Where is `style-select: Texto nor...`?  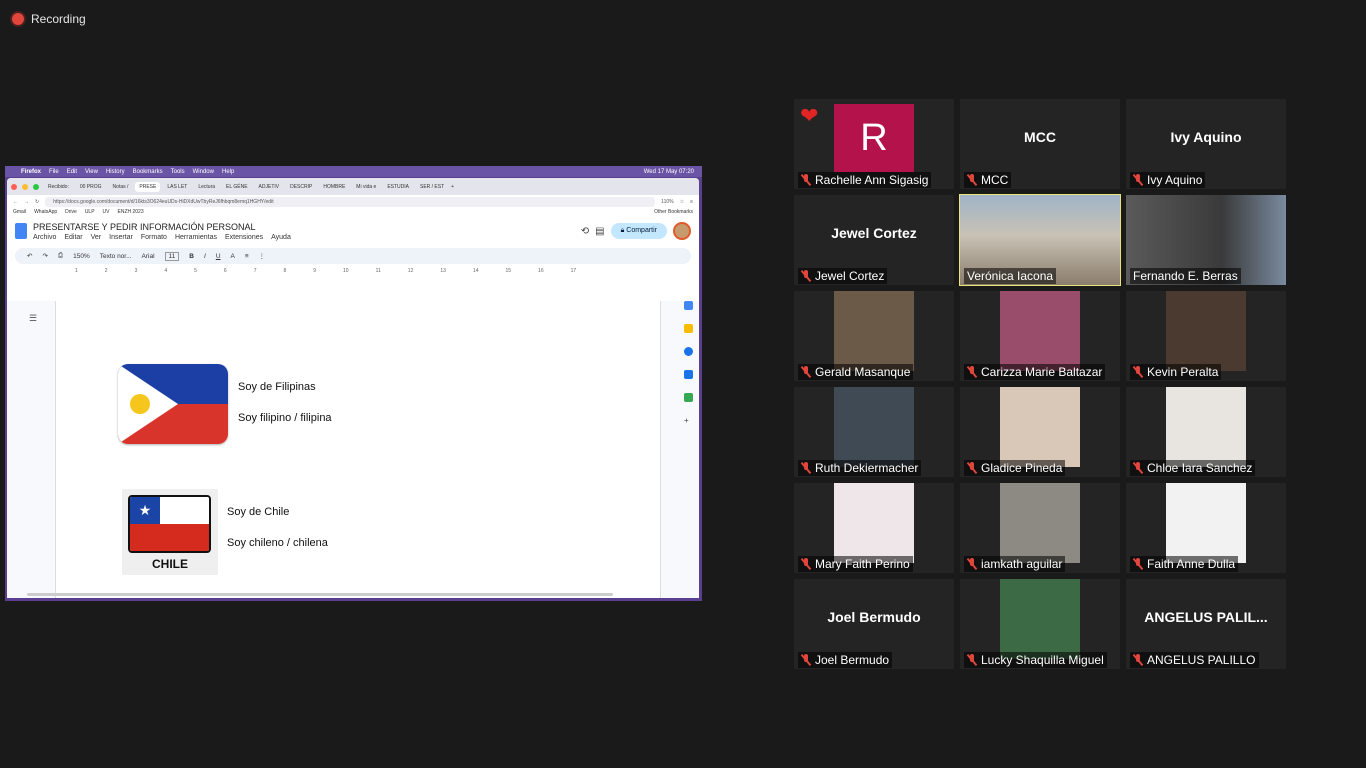
style-select: Texto nor... is located at coordinates (116, 256).